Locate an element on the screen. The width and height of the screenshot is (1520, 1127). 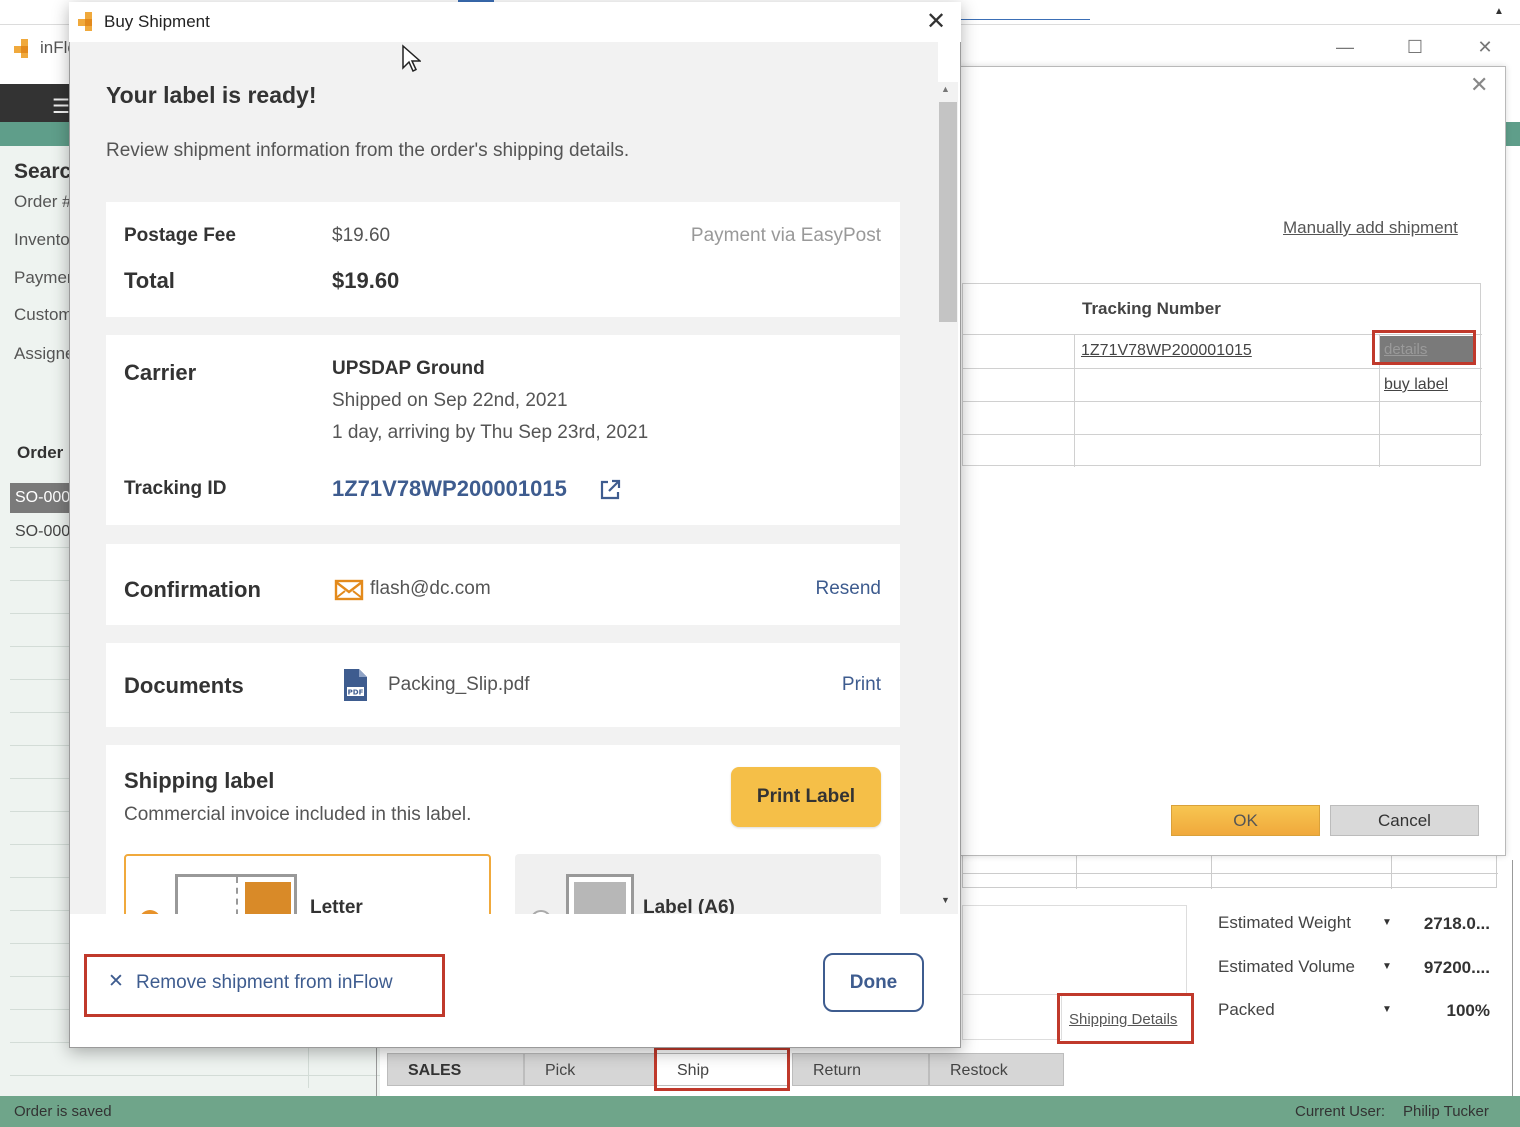
carrier-service: UPSDAP Ground is located at coordinates (408, 368).